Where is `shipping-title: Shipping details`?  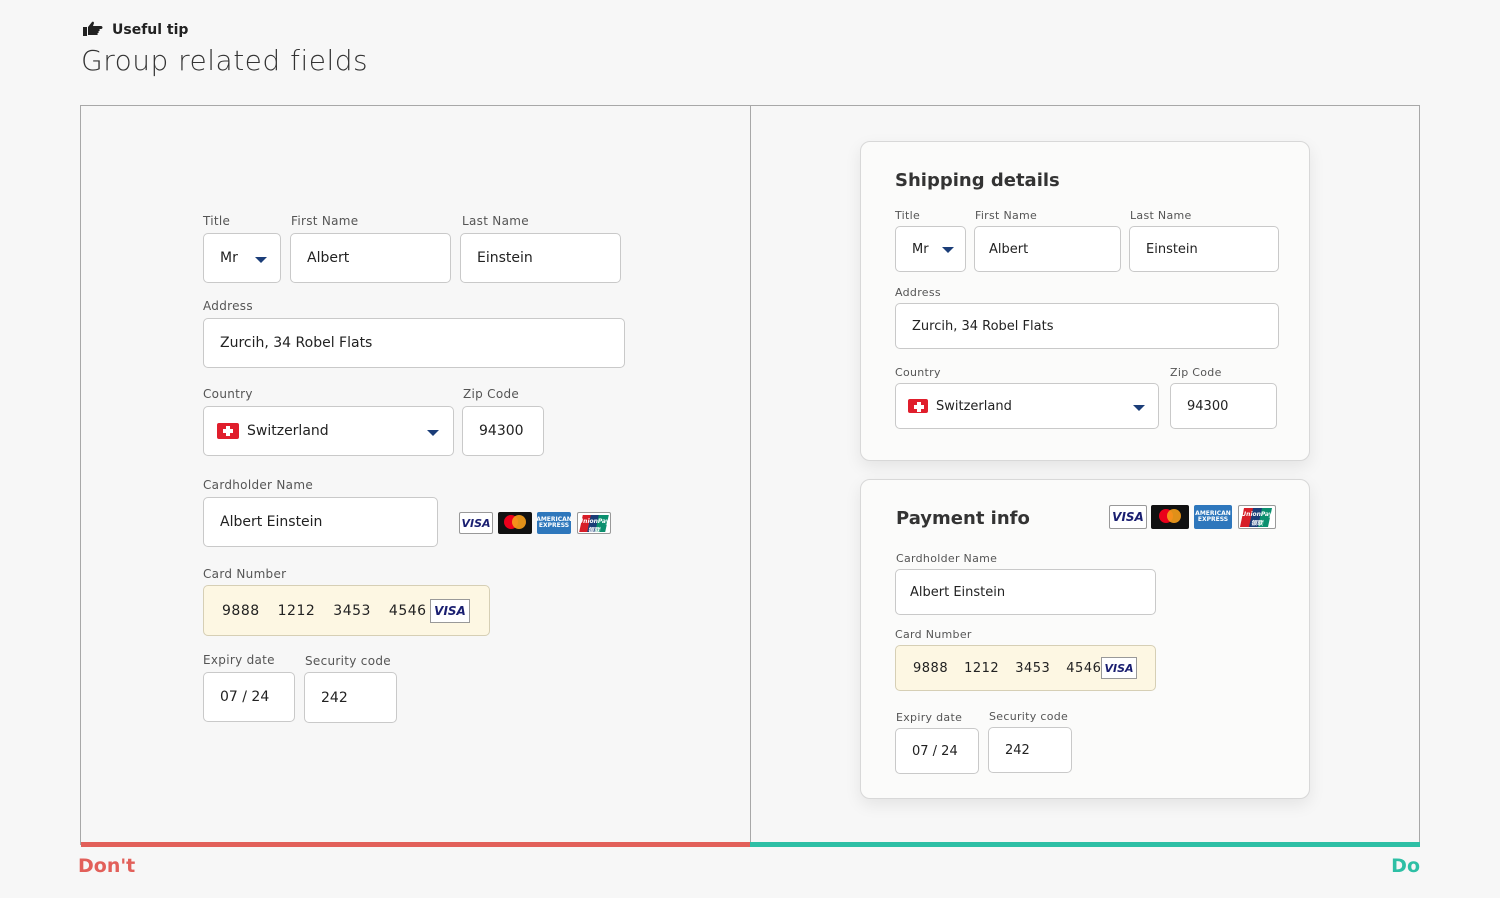 shipping-title: Shipping details is located at coordinates (977, 180).